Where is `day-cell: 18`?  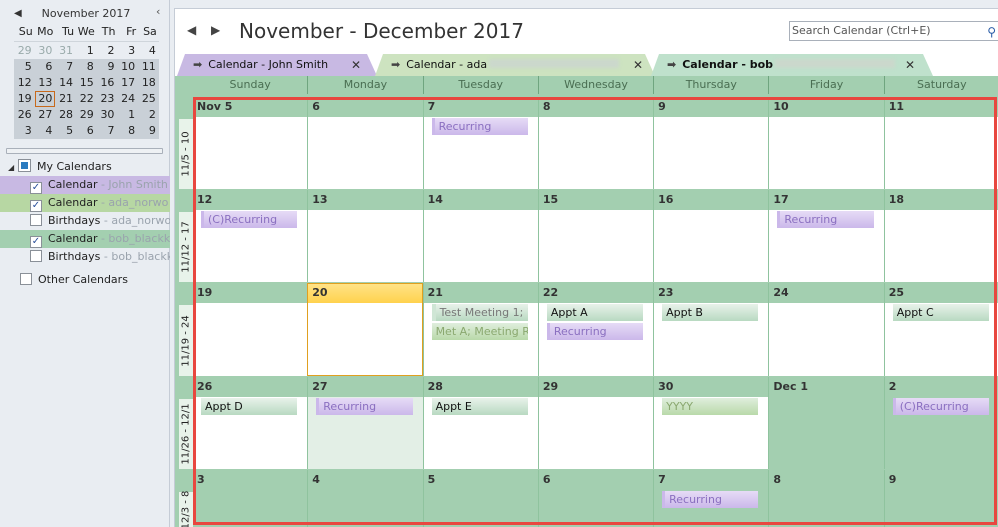 day-cell: 18 is located at coordinates (940, 236).